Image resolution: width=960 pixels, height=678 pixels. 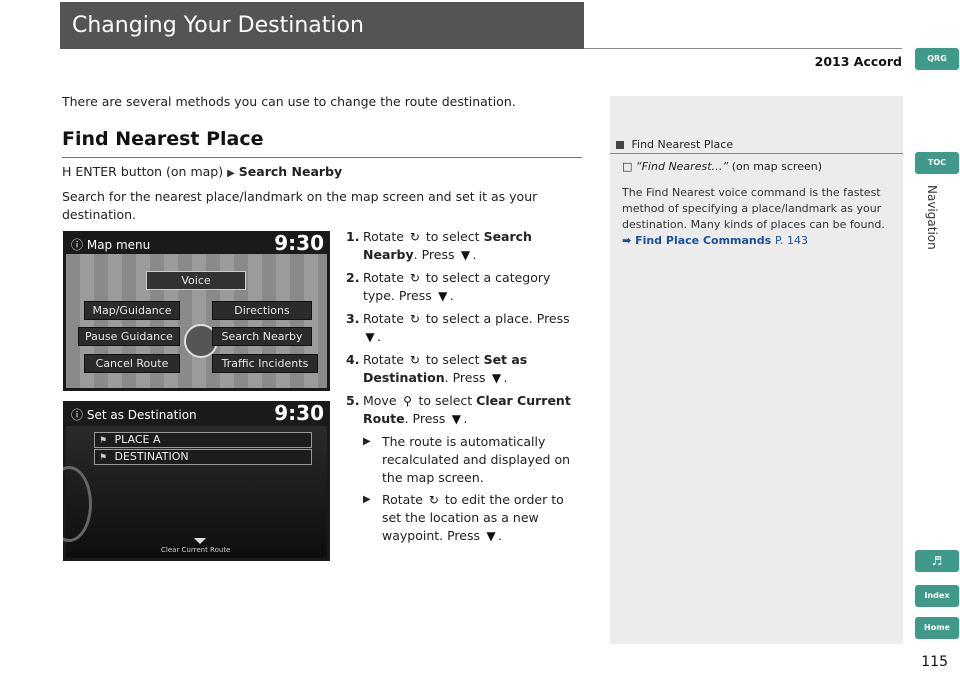 What do you see at coordinates (262, 310) in the screenshot?
I see `directions-button: Directions` at bounding box center [262, 310].